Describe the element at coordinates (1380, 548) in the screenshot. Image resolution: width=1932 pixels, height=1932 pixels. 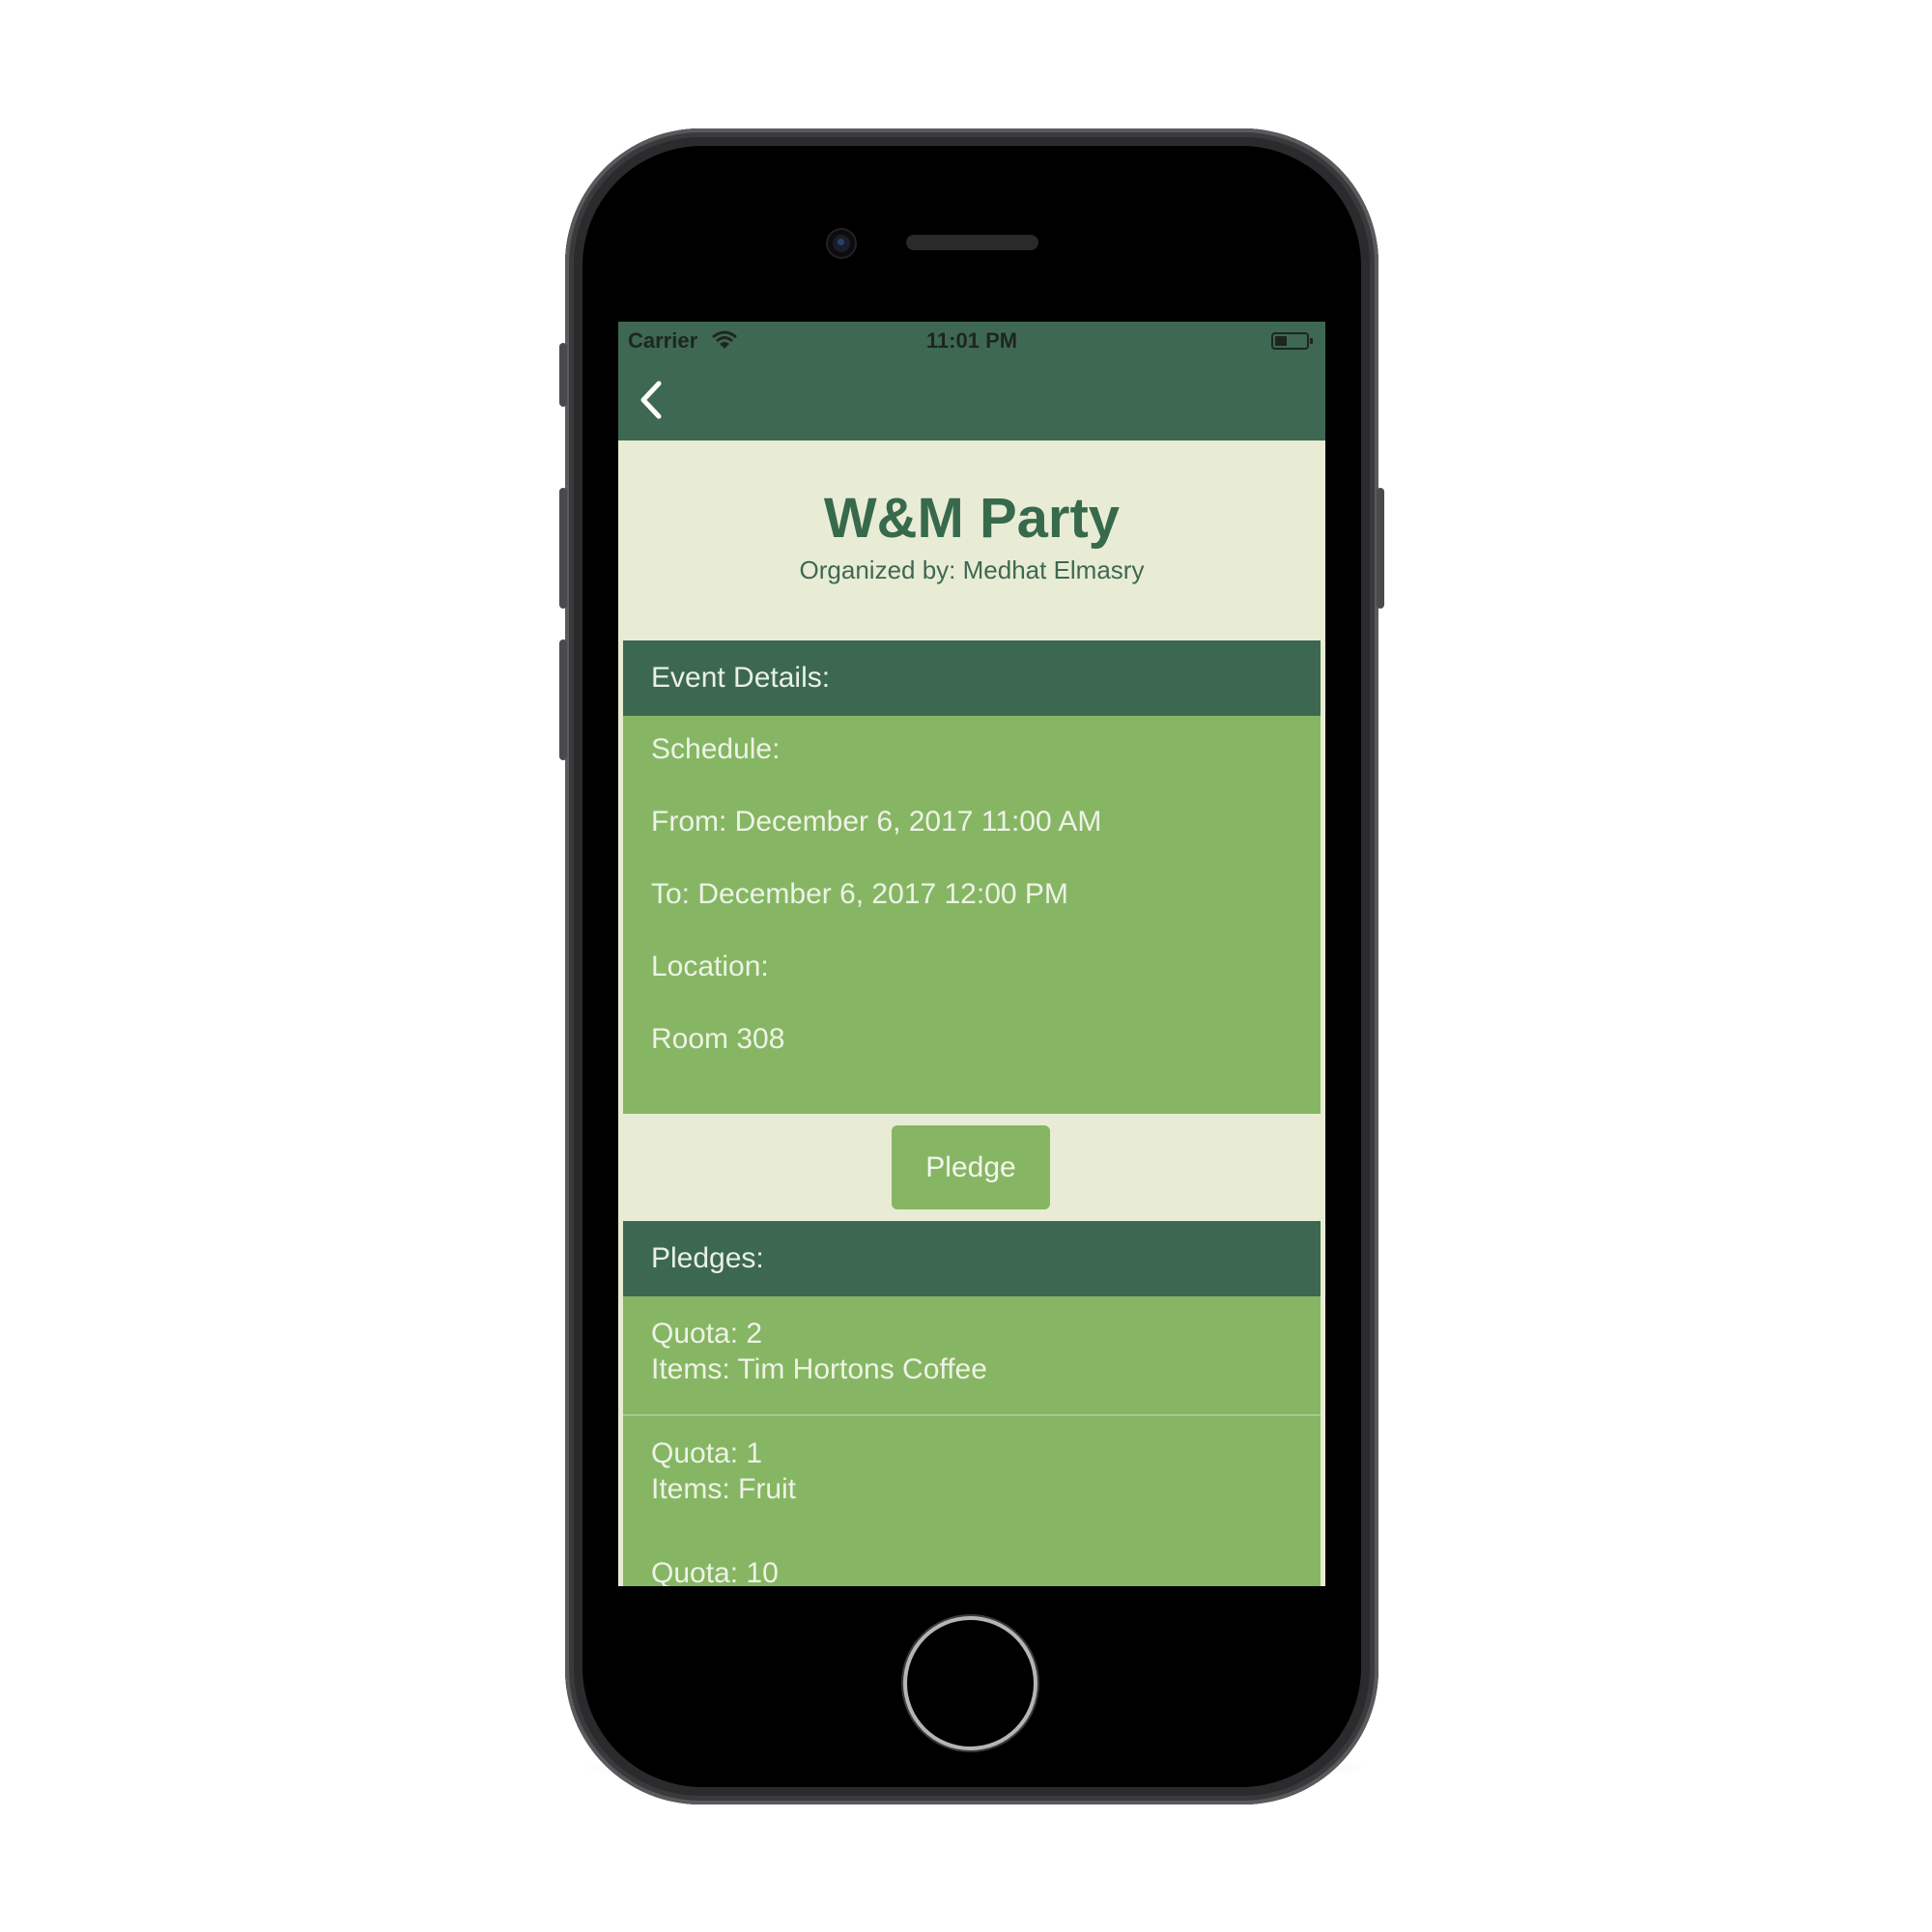
I see `power-button` at that location.